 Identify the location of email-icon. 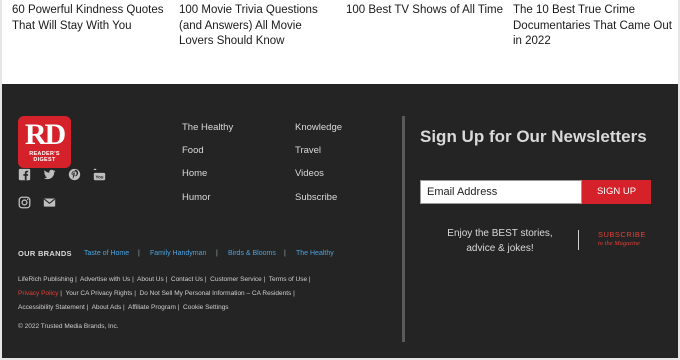
(49, 202).